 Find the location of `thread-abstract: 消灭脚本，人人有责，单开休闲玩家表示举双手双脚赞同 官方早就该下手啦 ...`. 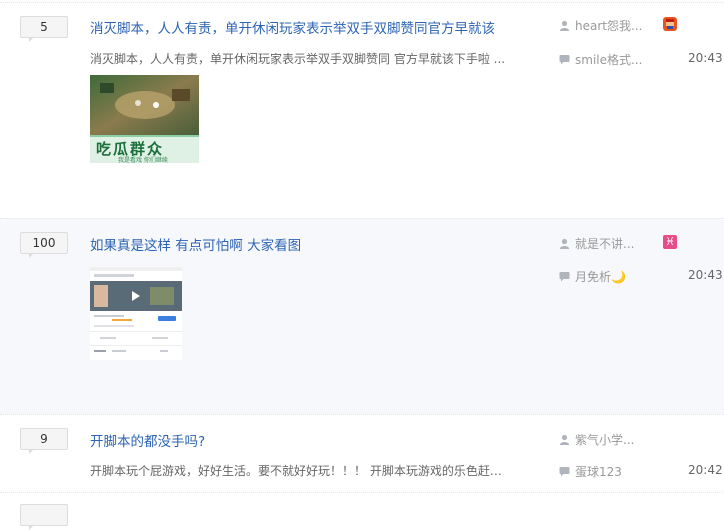

thread-abstract: 消灭脚本，人人有责，单开休闲玩家表示举双手双脚赞同 官方早就该下手啦 ... is located at coordinates (298, 59).